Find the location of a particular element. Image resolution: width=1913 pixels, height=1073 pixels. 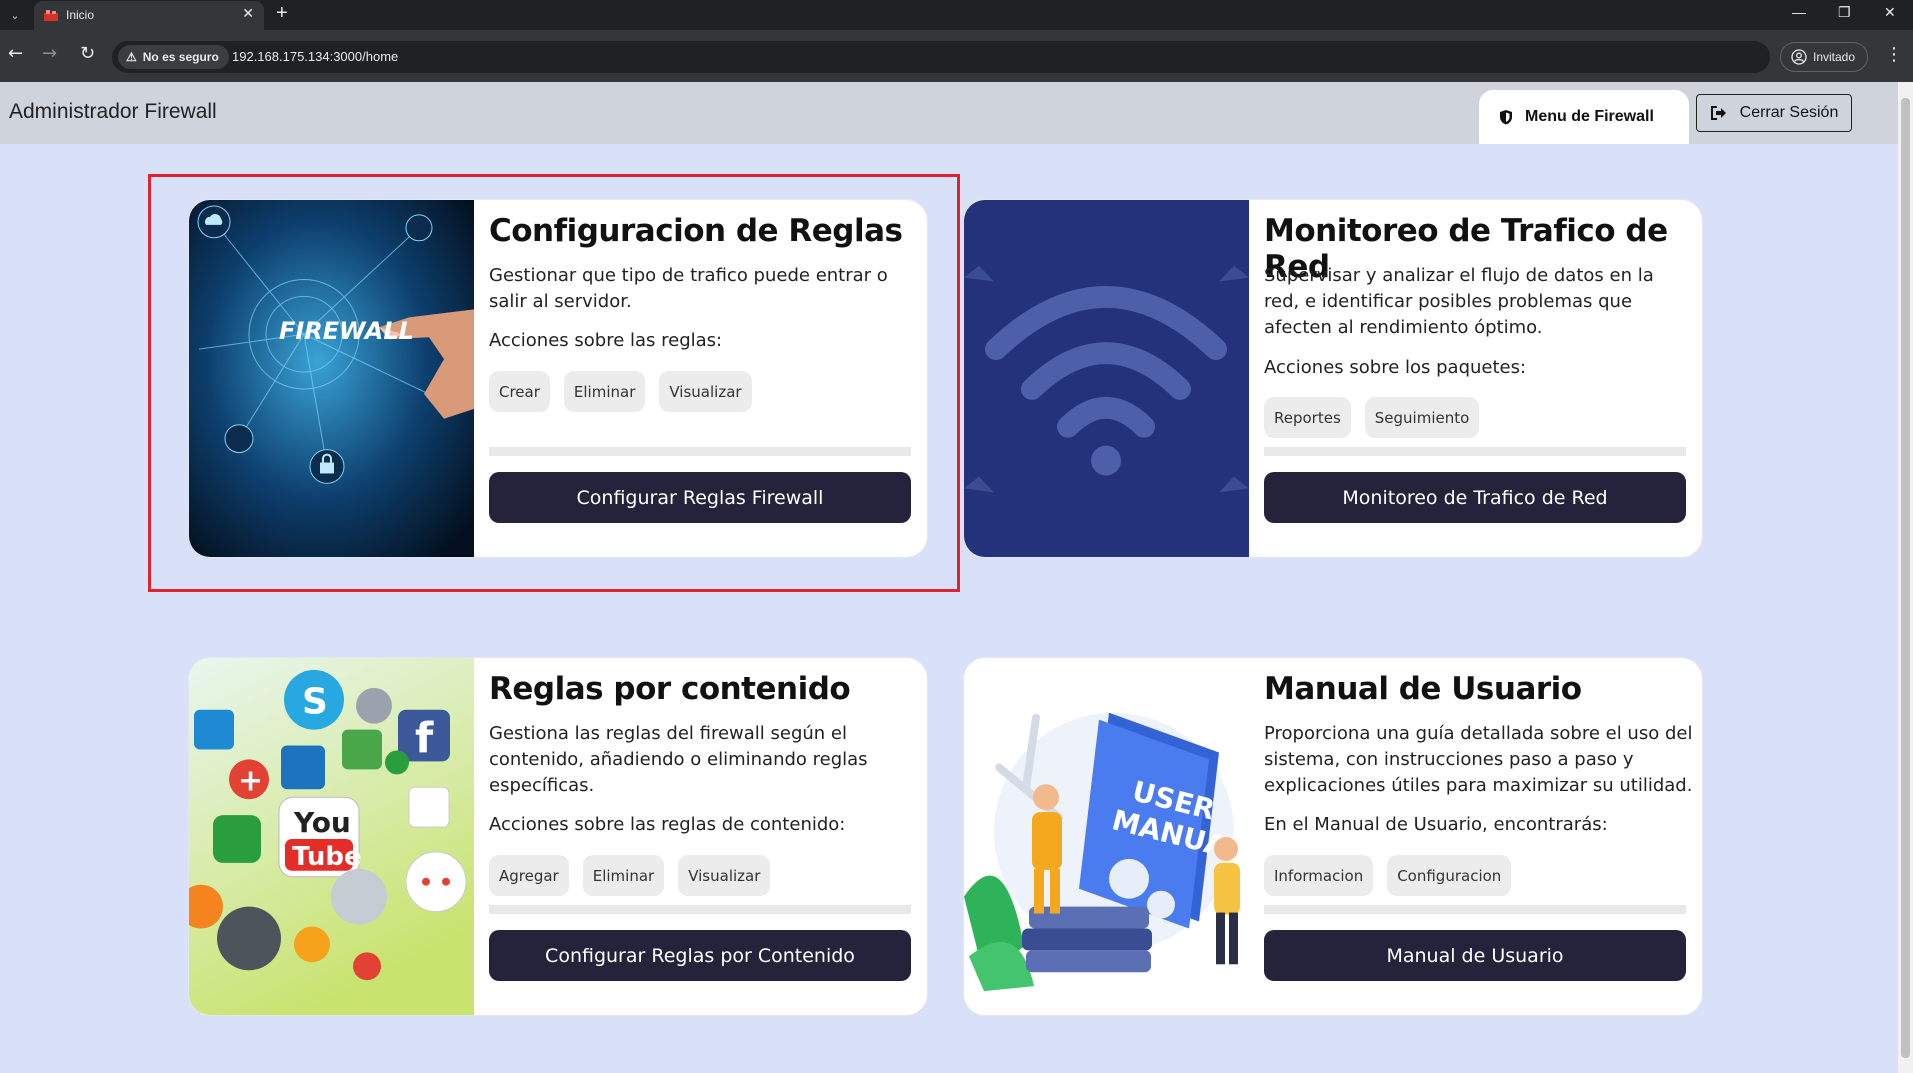

tab-title: Inicio is located at coordinates (80, 15).